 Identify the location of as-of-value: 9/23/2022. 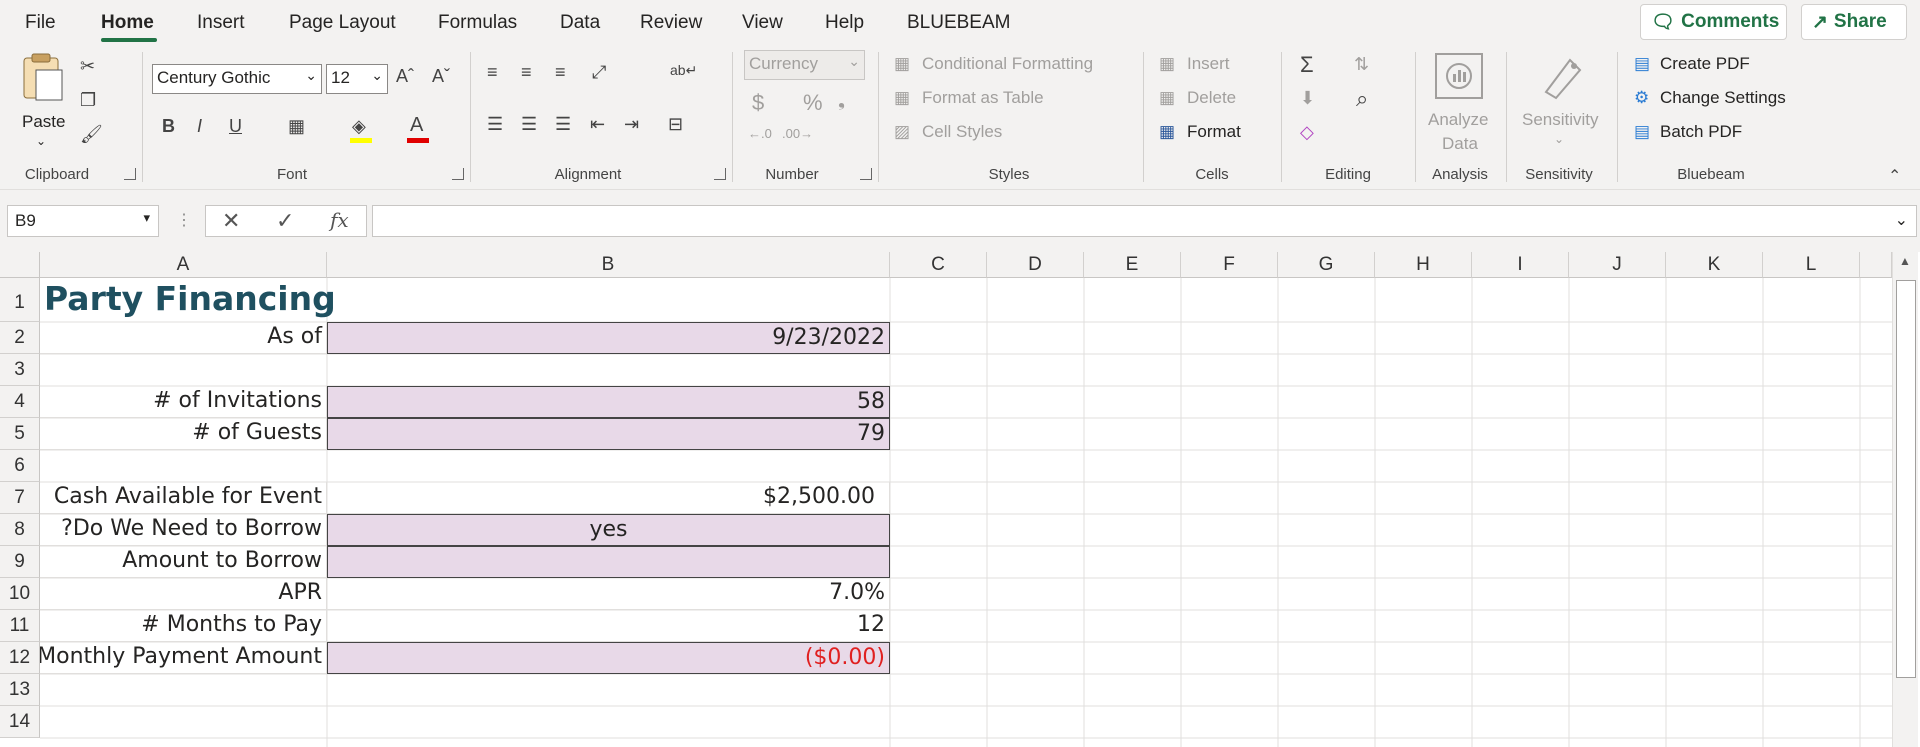
(608, 338).